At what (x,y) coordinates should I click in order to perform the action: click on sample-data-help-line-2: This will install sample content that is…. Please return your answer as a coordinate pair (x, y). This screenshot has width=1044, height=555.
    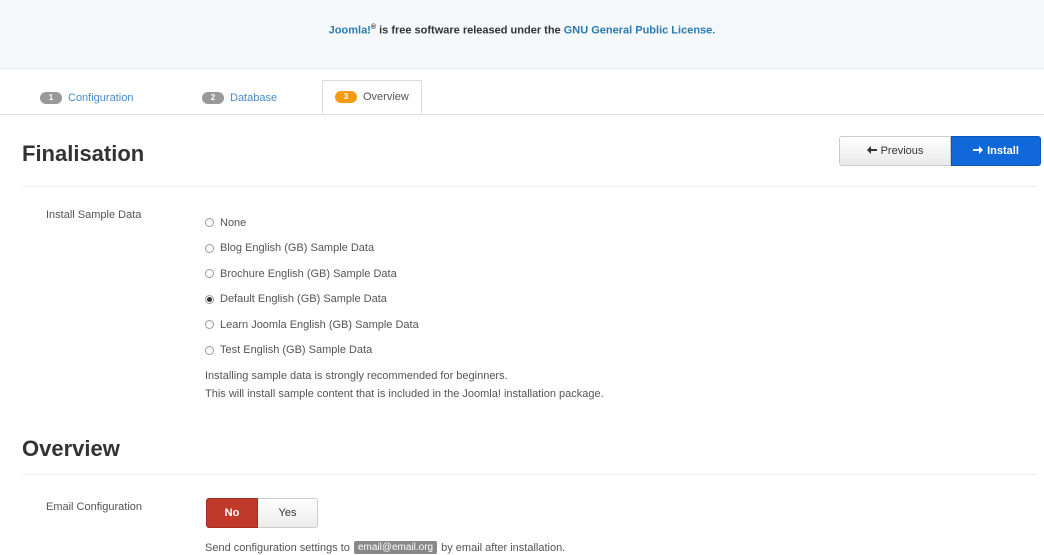
    Looking at the image, I should click on (404, 394).